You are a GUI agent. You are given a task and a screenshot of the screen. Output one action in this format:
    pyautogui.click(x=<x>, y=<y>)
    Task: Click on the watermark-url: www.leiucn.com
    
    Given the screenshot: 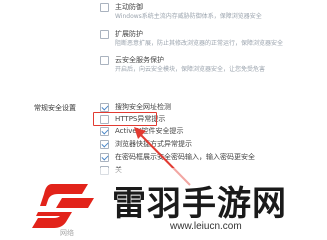 What is the action you would take?
    pyautogui.click(x=206, y=226)
    